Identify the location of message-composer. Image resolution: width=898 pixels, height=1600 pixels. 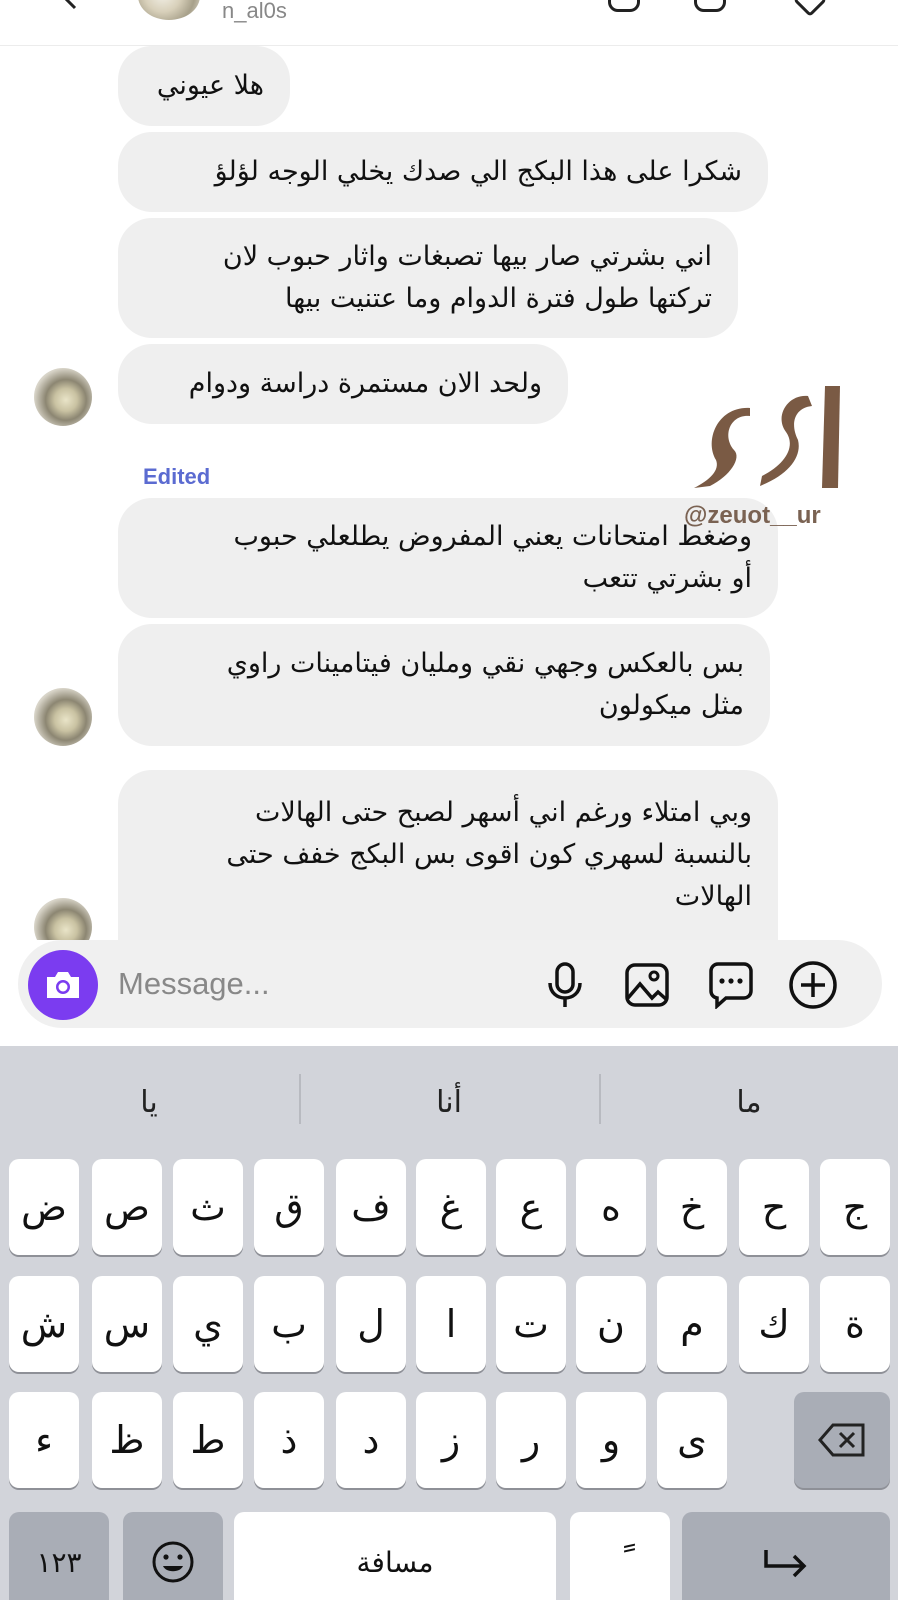
(450, 984).